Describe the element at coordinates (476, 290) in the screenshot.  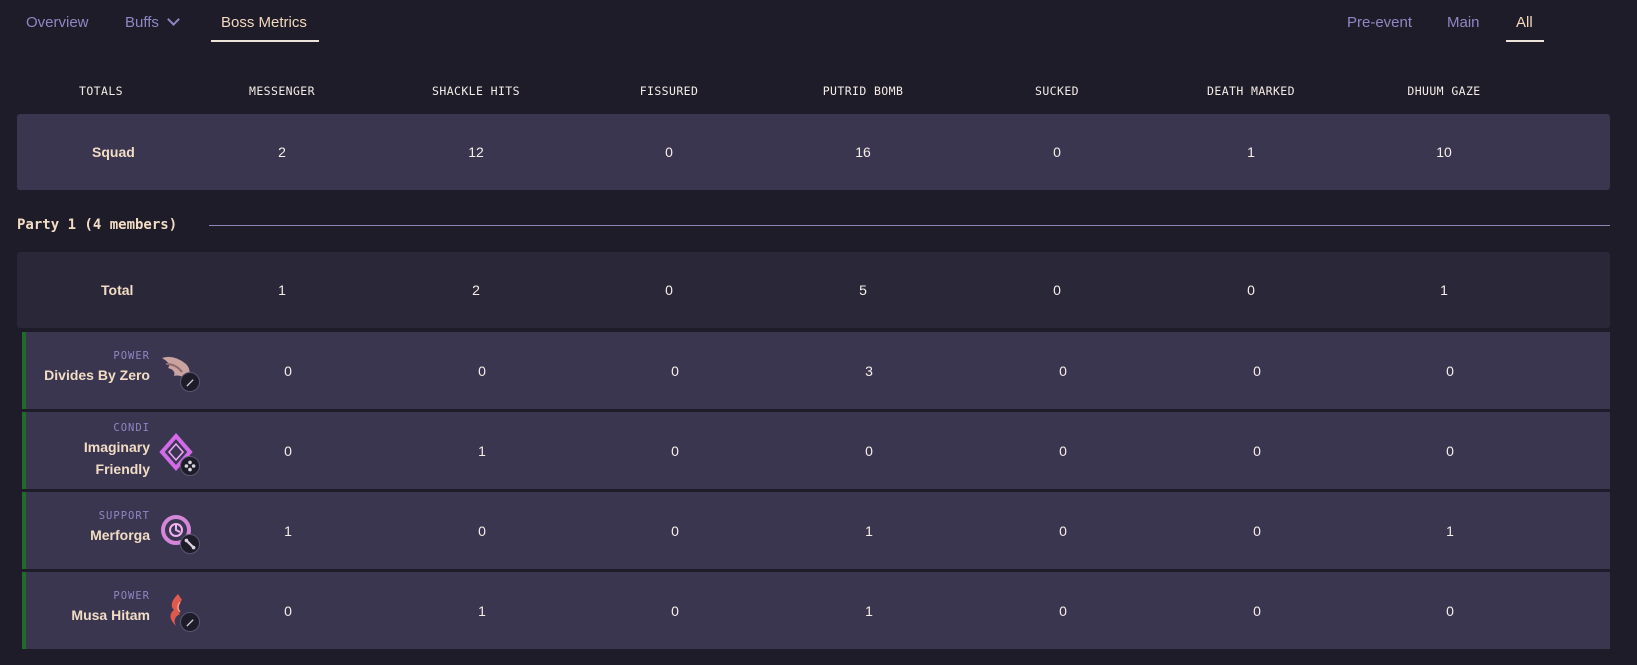
I see `total-shackle-hits: 2` at that location.